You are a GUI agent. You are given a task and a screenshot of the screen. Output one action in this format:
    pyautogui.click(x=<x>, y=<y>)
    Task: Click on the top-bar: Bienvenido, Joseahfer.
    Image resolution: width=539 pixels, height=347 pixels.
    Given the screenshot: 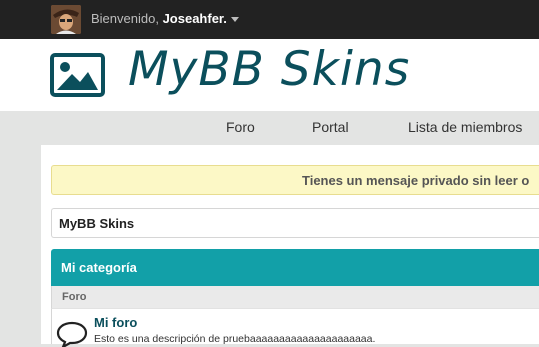 What is the action you would take?
    pyautogui.click(x=269, y=19)
    